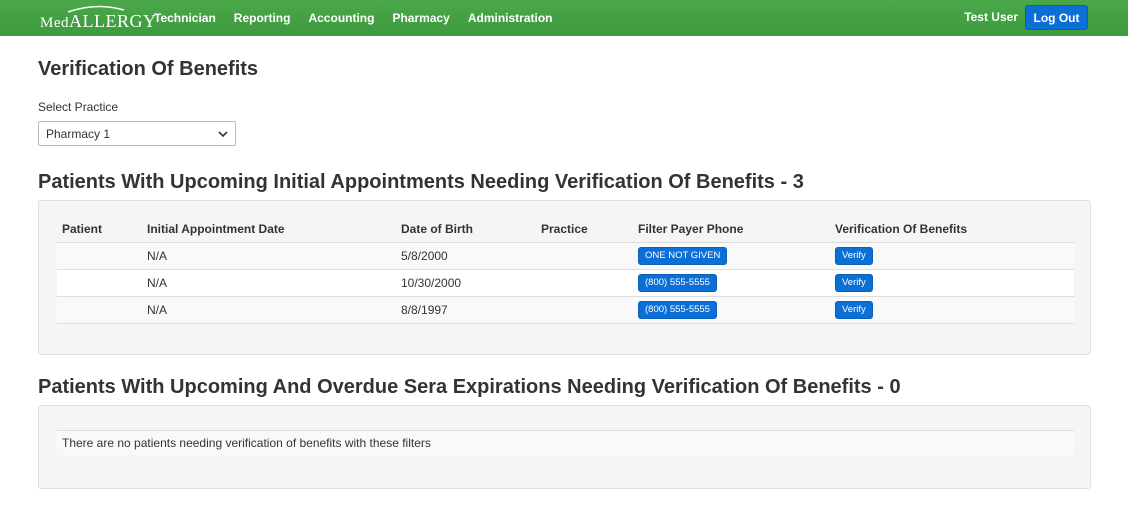 The image size is (1128, 506). What do you see at coordinates (98, 21) in the screenshot?
I see `brand-name: MedALLERGY` at bounding box center [98, 21].